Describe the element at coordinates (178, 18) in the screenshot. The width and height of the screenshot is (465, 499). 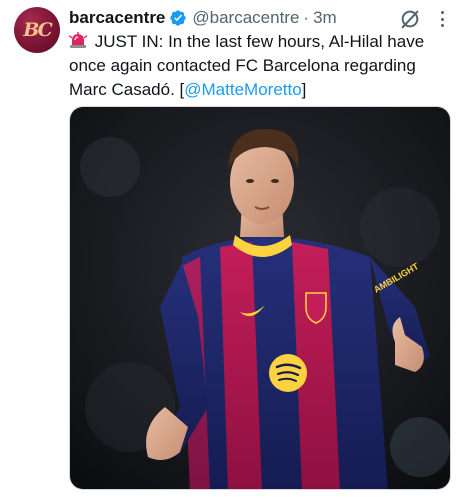
I see `verified-badge-icon` at that location.